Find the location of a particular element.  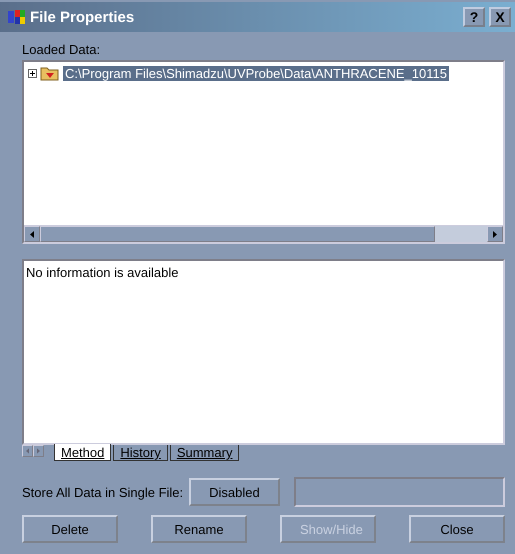

window-close-button: X is located at coordinates (500, 17).